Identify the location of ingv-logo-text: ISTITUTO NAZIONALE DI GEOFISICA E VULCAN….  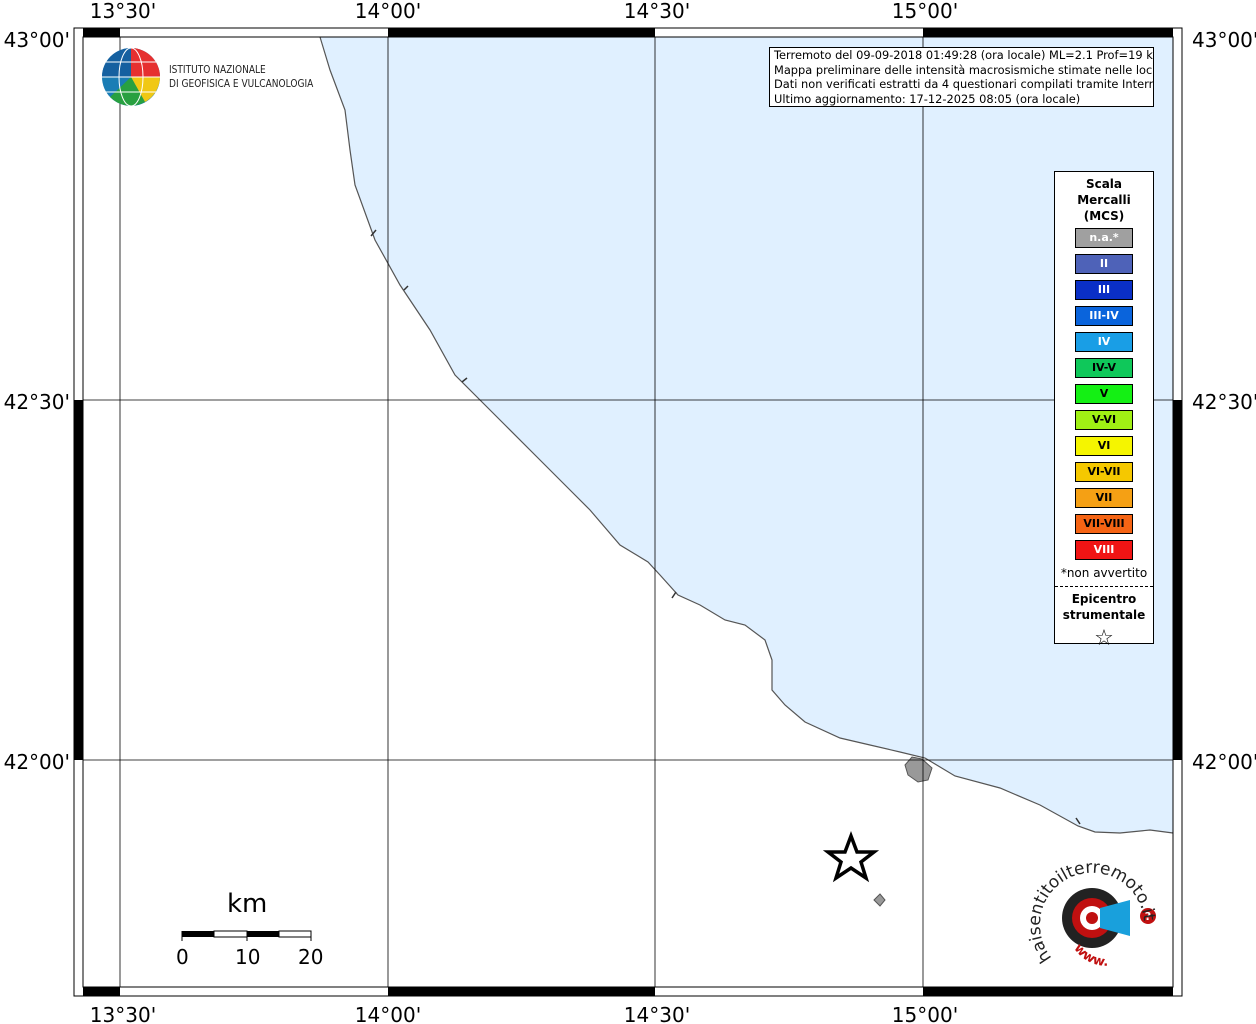
(241, 77).